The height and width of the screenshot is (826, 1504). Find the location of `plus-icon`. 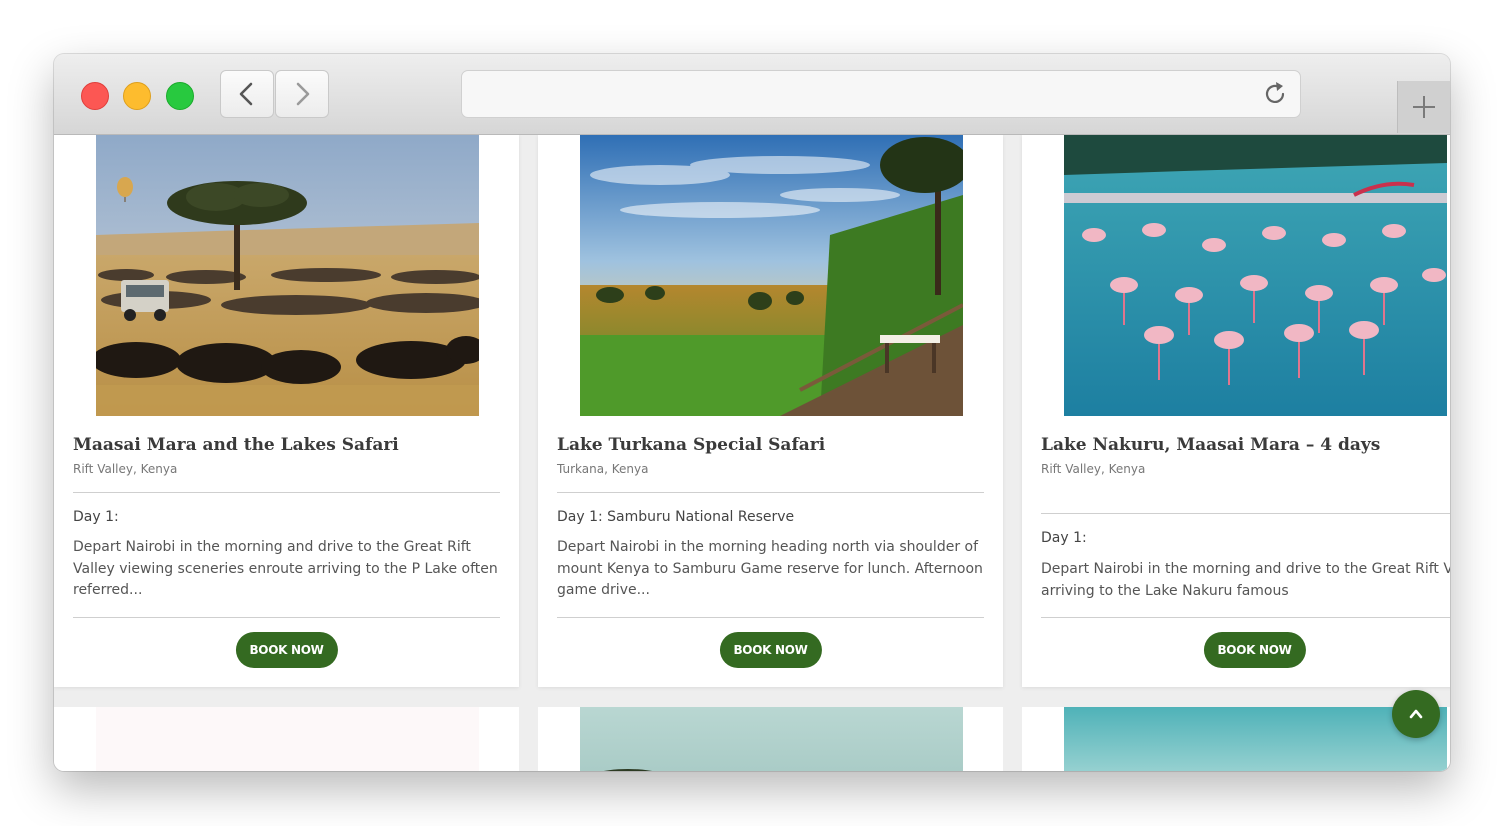

plus-icon is located at coordinates (1424, 107).